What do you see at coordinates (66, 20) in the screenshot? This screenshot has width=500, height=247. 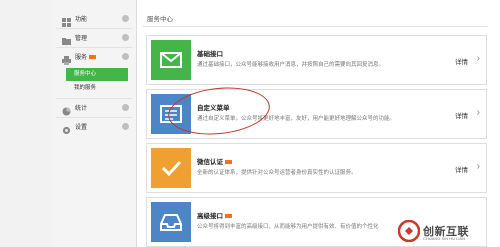 I see `grid-icon` at bounding box center [66, 20].